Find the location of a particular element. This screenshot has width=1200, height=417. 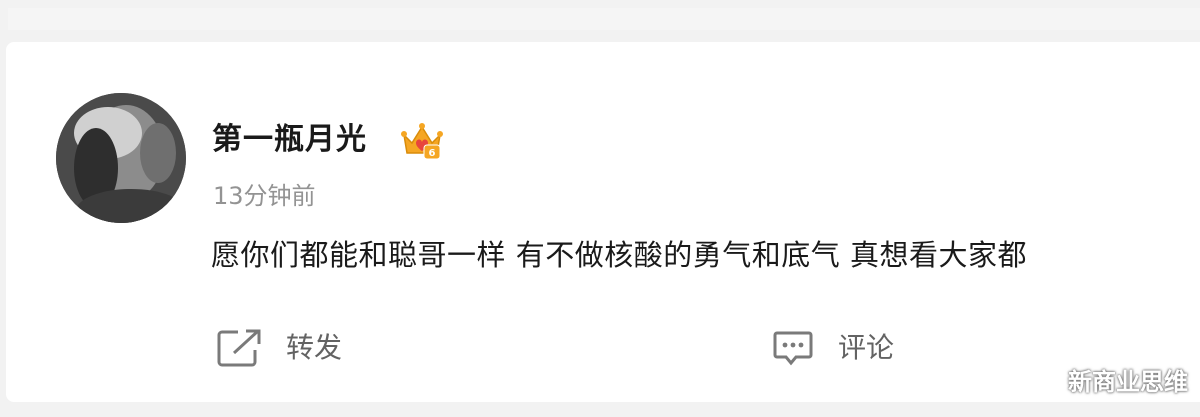

post-time: 13分钟前 is located at coordinates (264, 196).